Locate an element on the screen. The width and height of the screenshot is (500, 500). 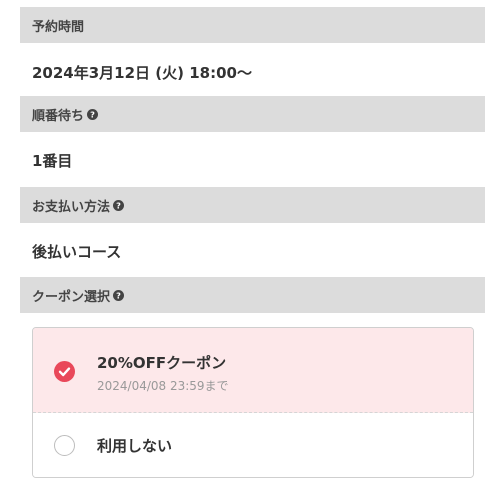
radio-unchecked is located at coordinates (64, 445).